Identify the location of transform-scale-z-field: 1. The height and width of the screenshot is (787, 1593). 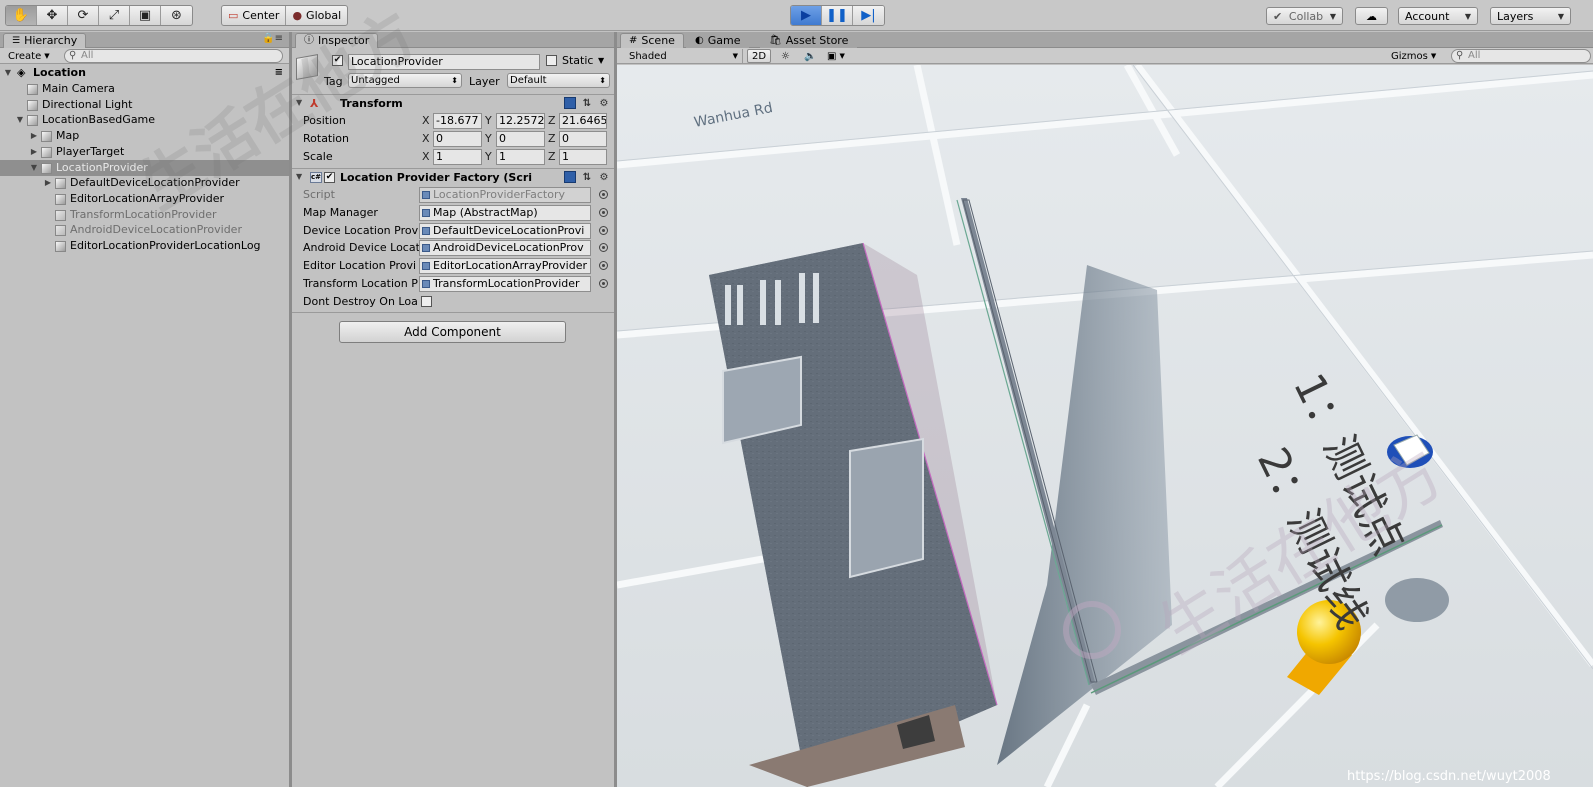
(583, 157).